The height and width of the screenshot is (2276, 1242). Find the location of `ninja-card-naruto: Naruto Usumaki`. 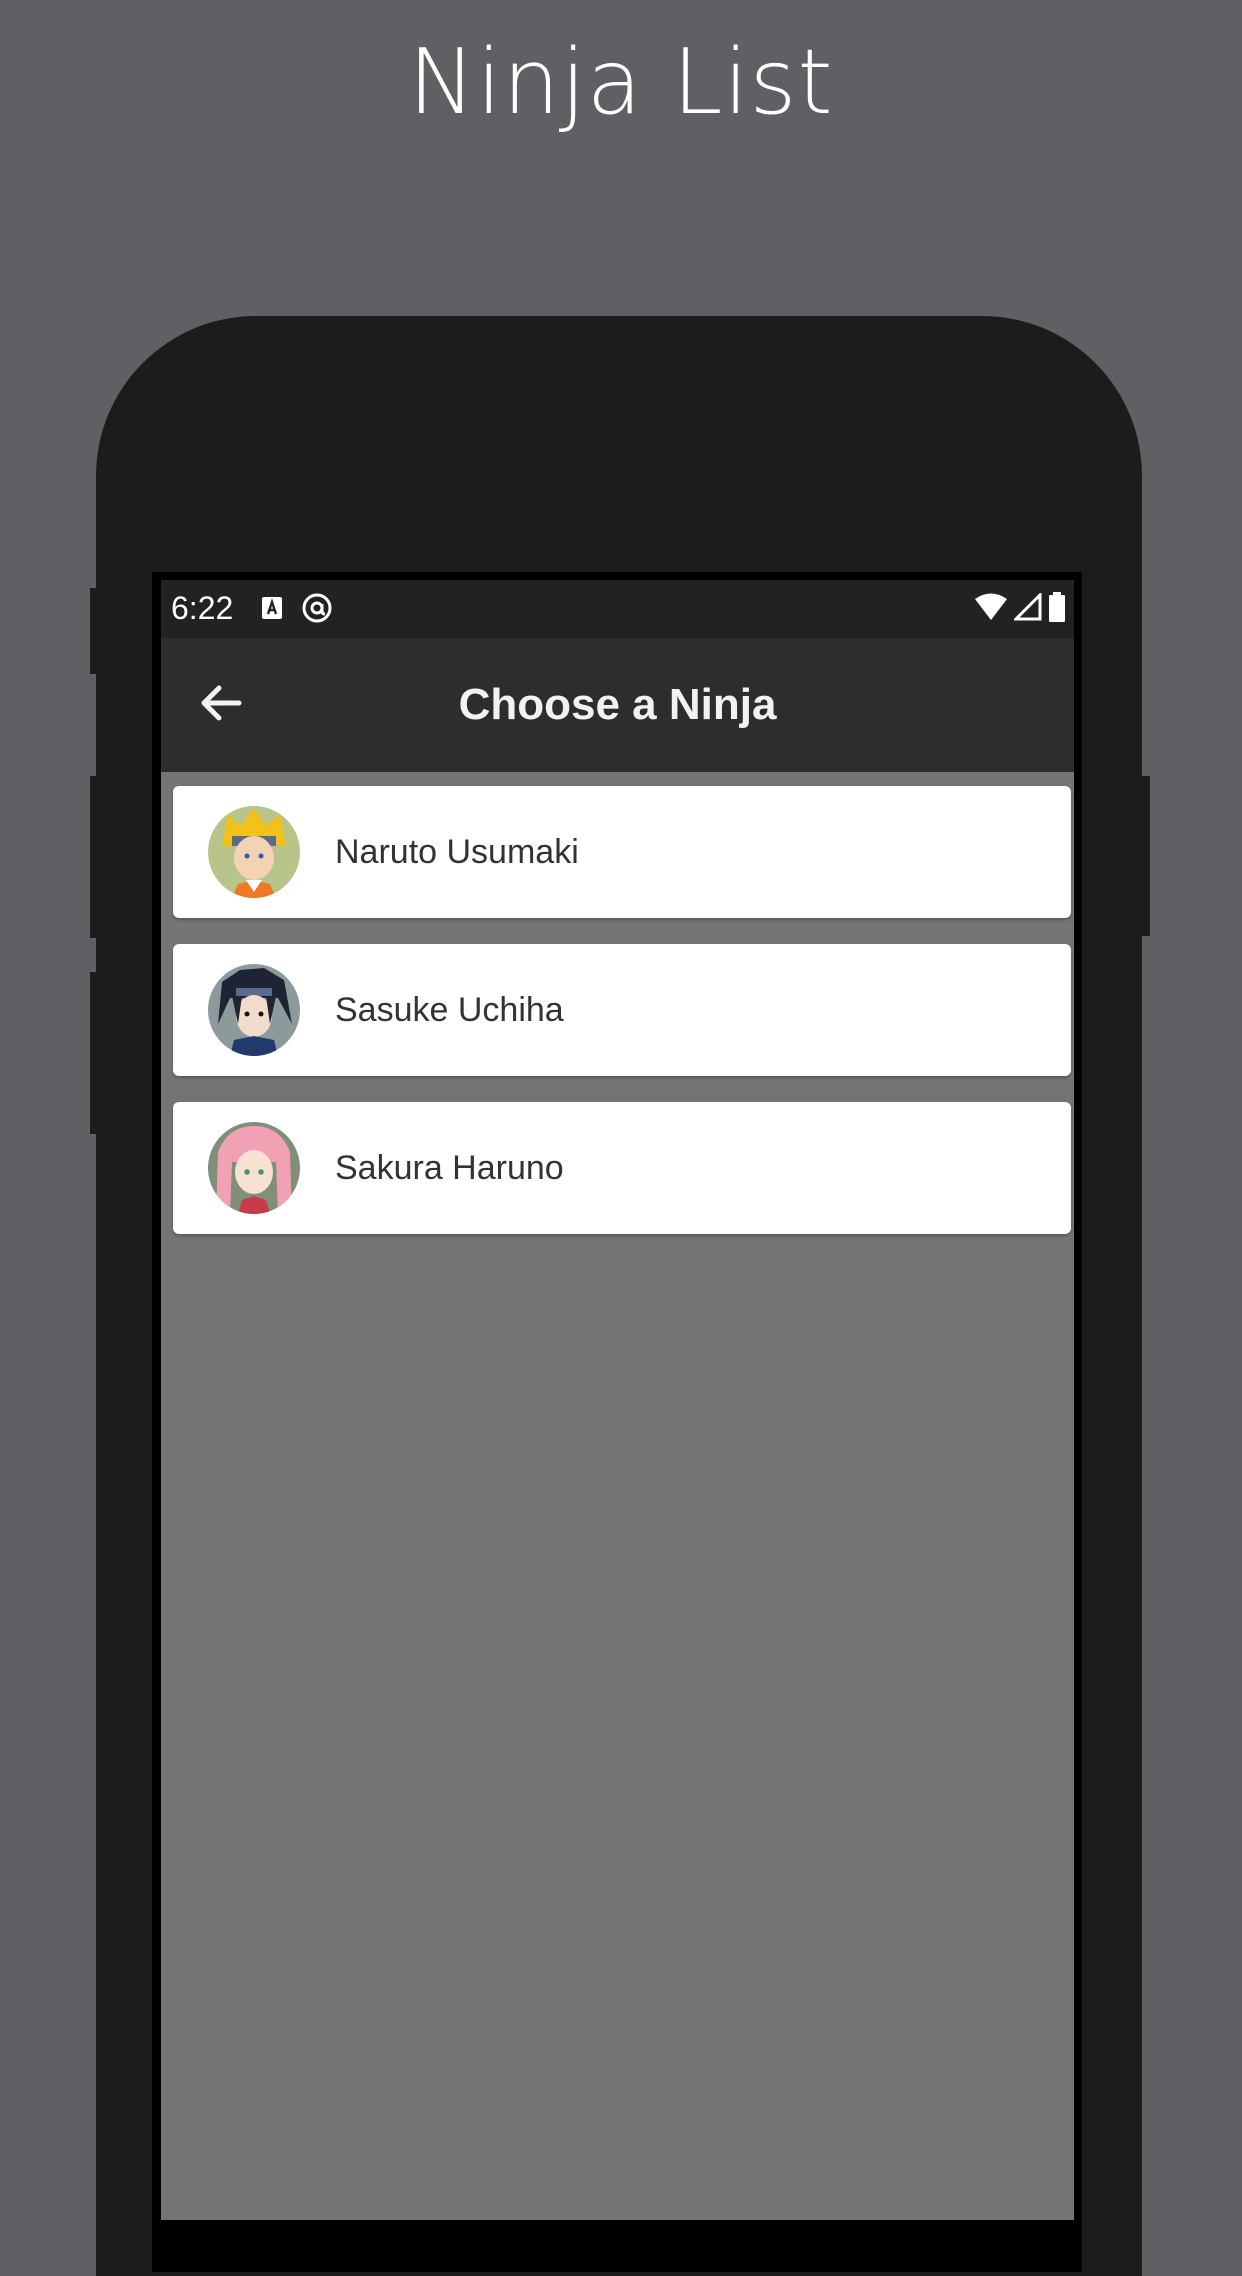

ninja-card-naruto: Naruto Usumaki is located at coordinates (622, 852).